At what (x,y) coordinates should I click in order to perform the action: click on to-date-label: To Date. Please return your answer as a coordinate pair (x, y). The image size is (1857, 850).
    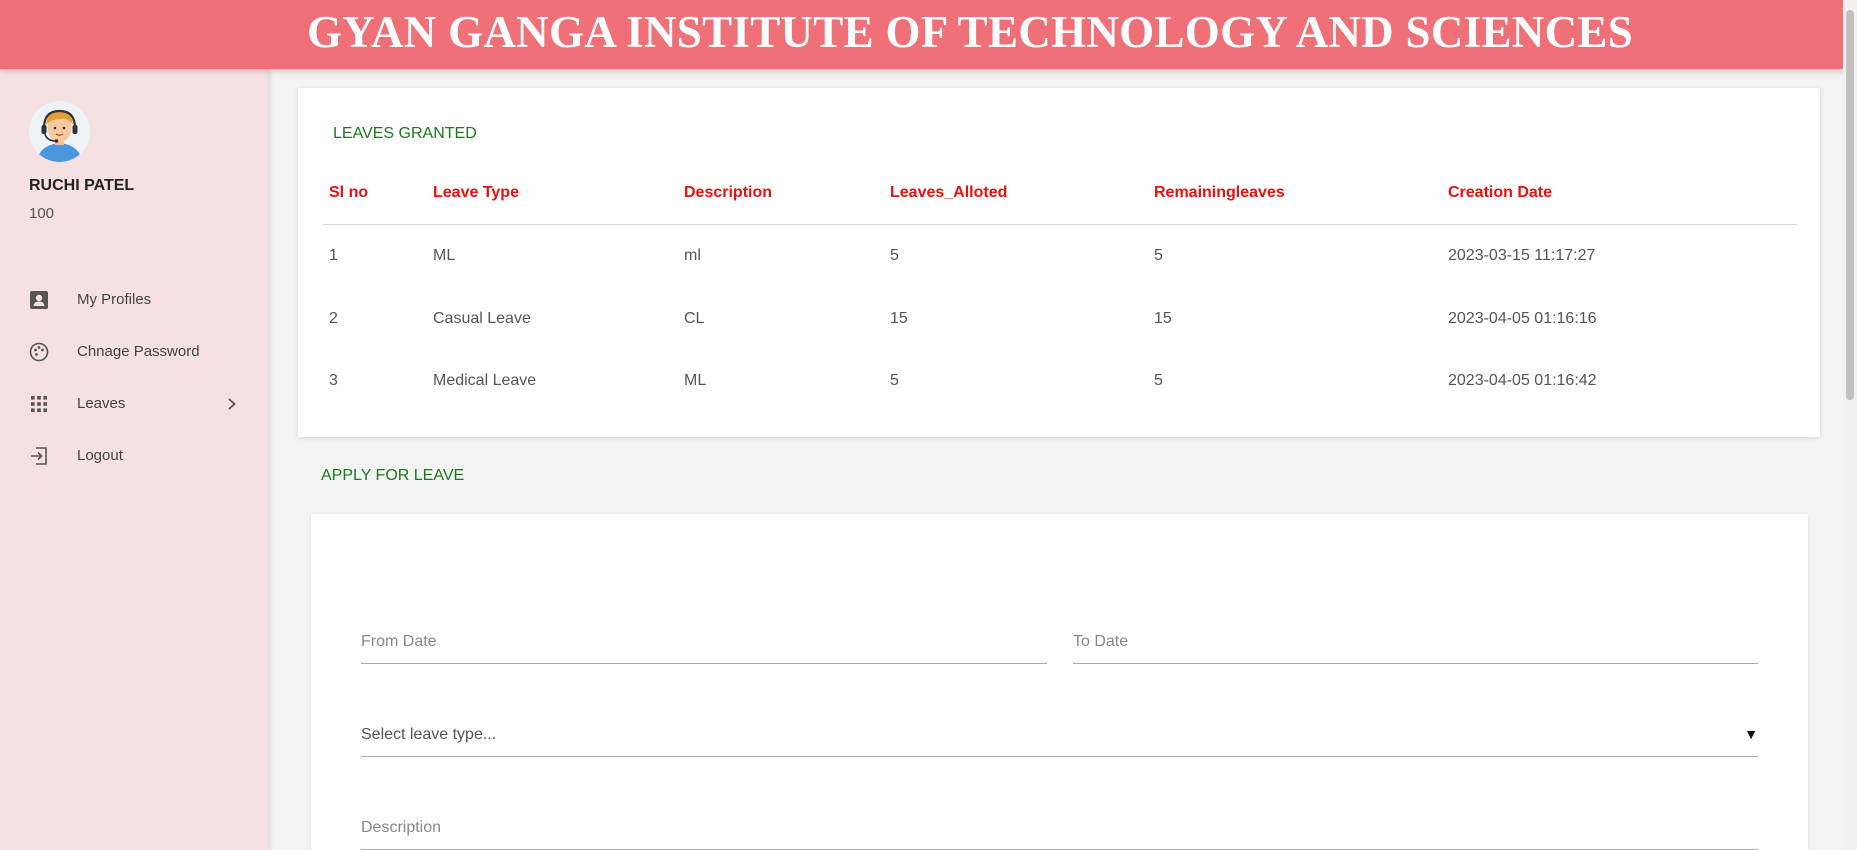
    Looking at the image, I should click on (1101, 641).